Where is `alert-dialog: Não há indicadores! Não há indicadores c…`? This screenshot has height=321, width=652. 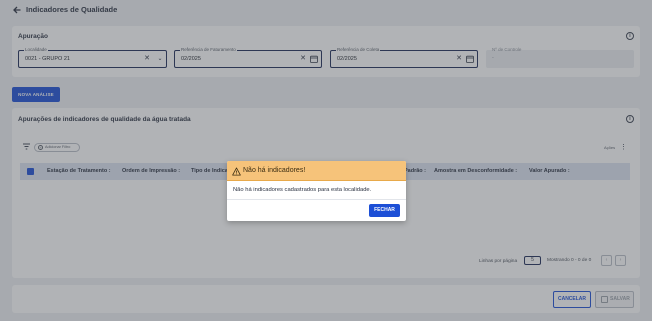
alert-dialog: Não há indicadores! Não há indicadores c… is located at coordinates (316, 191).